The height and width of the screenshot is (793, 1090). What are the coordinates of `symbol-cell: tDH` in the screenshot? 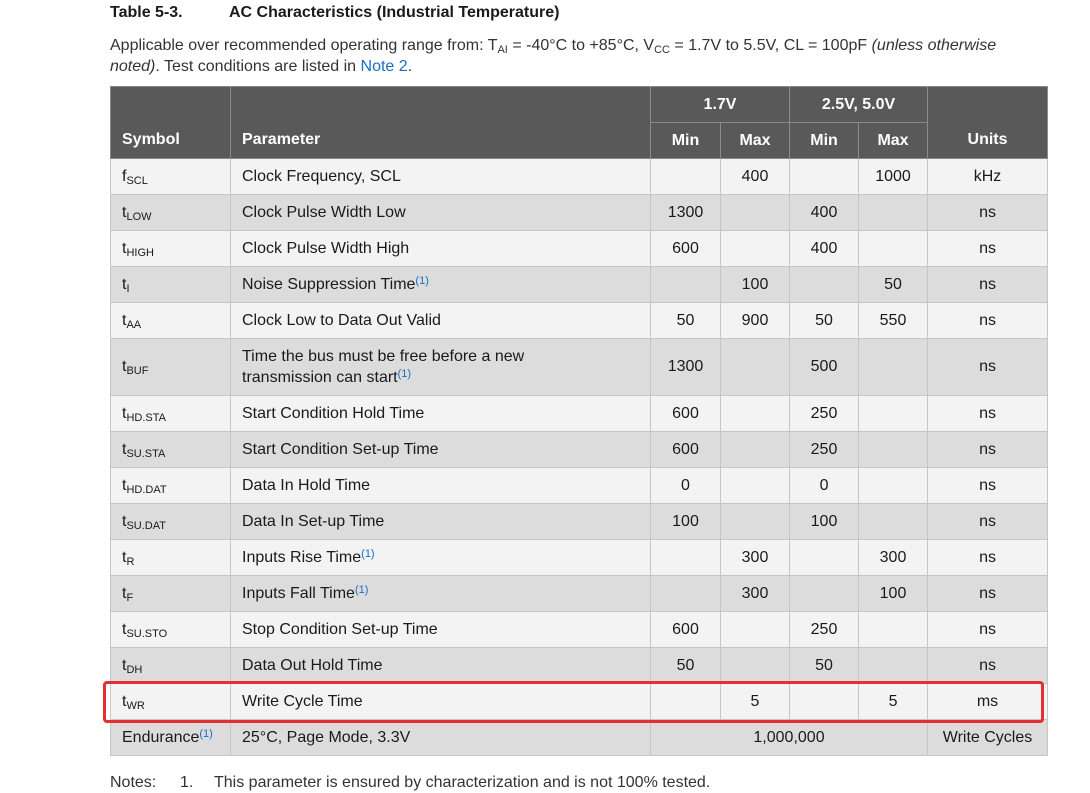 It's located at (170, 665).